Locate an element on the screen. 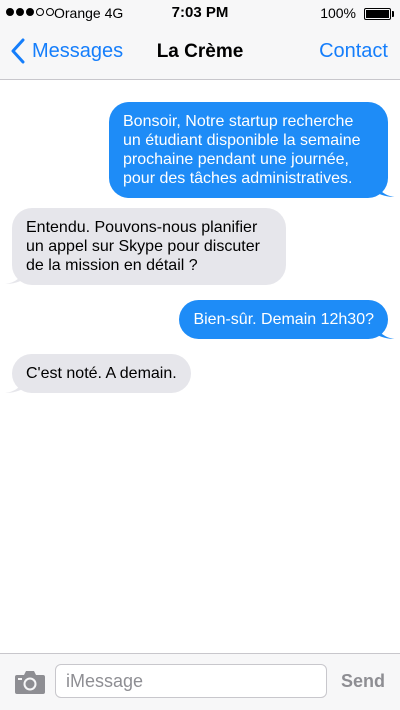 This screenshot has width=400, height=710. navigation-bar: Messages La Crème Contact is located at coordinates (200, 54).